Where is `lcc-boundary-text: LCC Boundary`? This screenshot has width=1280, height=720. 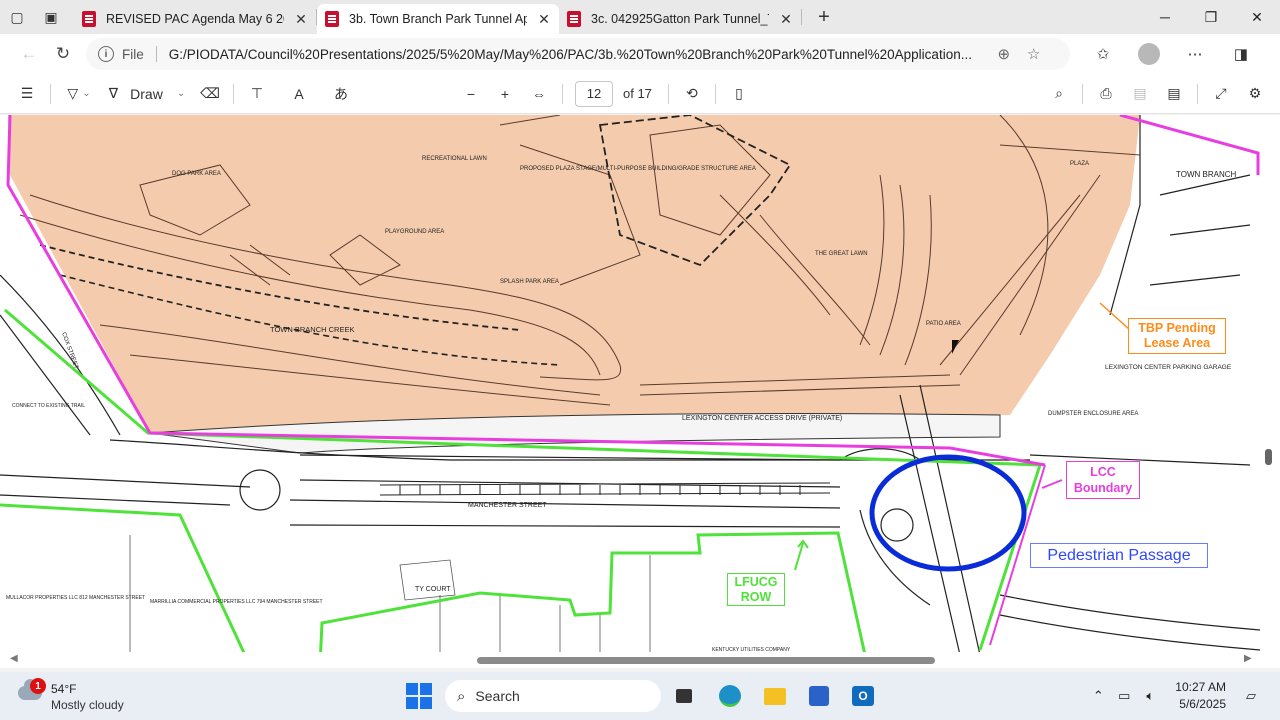 lcc-boundary-text: LCC Boundary is located at coordinates (1103, 480).